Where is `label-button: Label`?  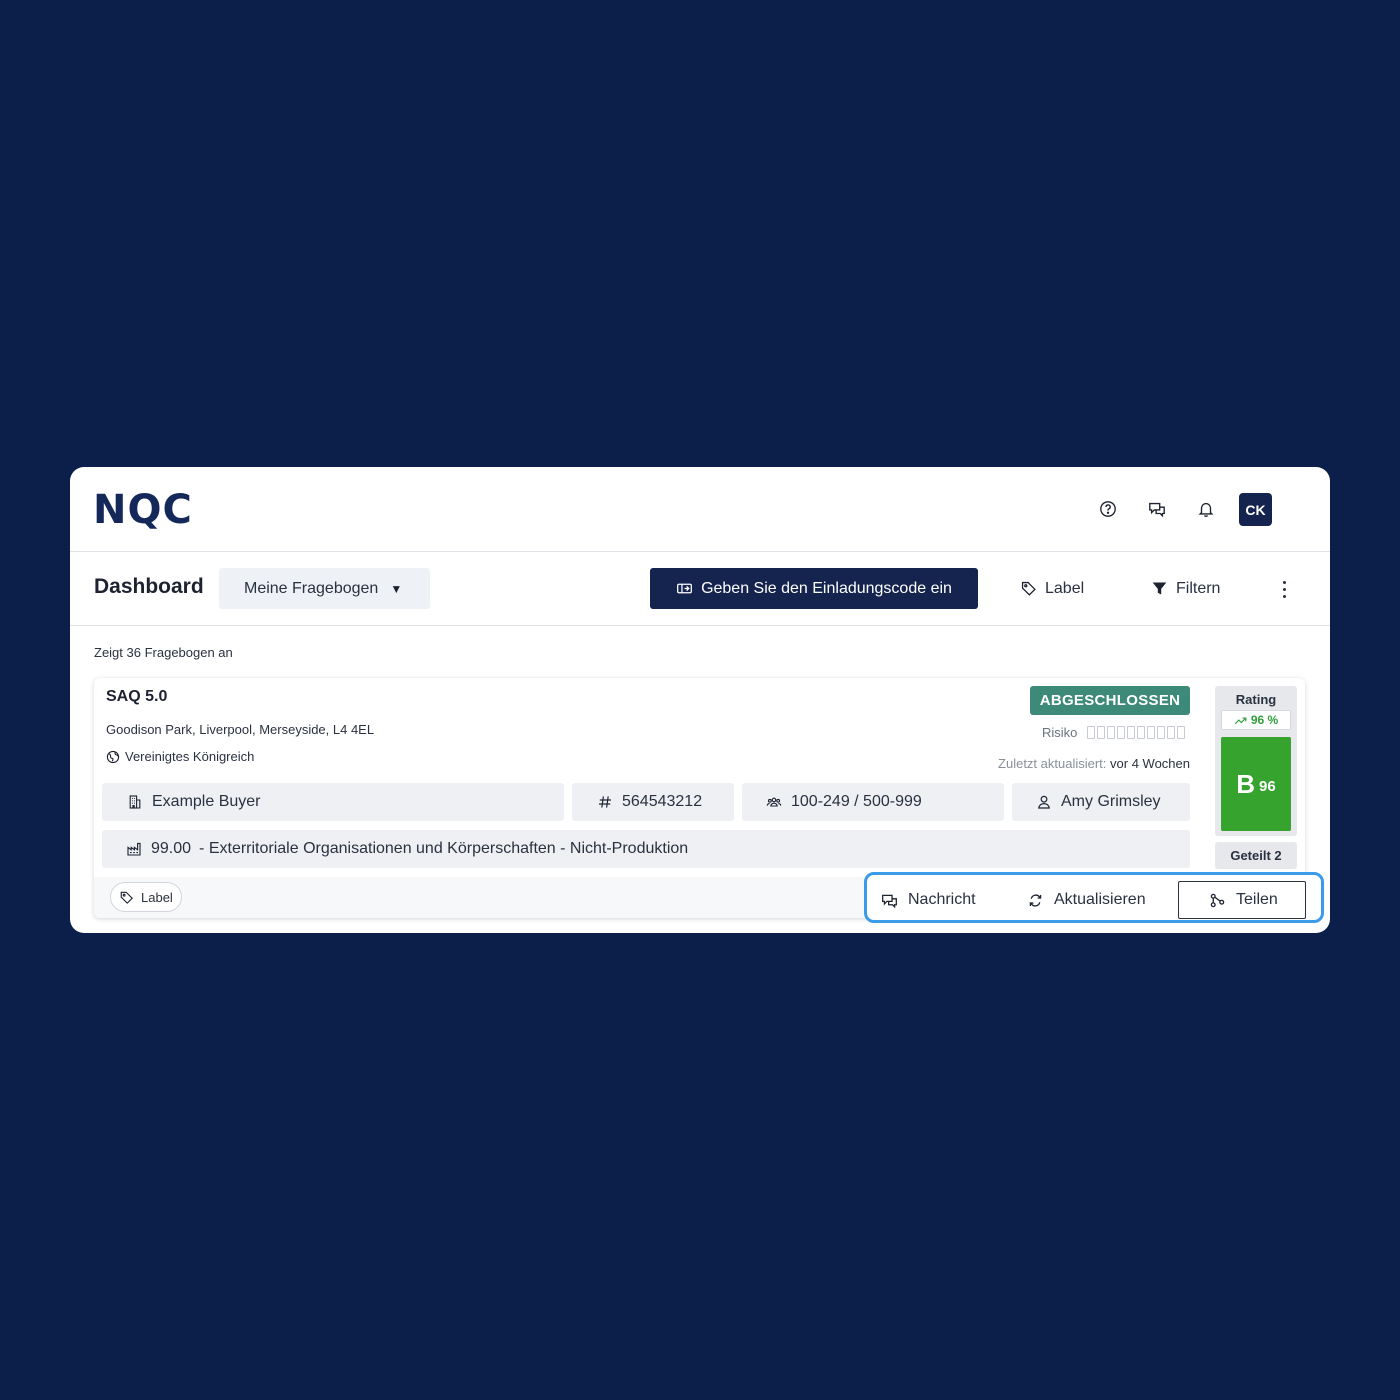 label-button: Label is located at coordinates (1052, 588).